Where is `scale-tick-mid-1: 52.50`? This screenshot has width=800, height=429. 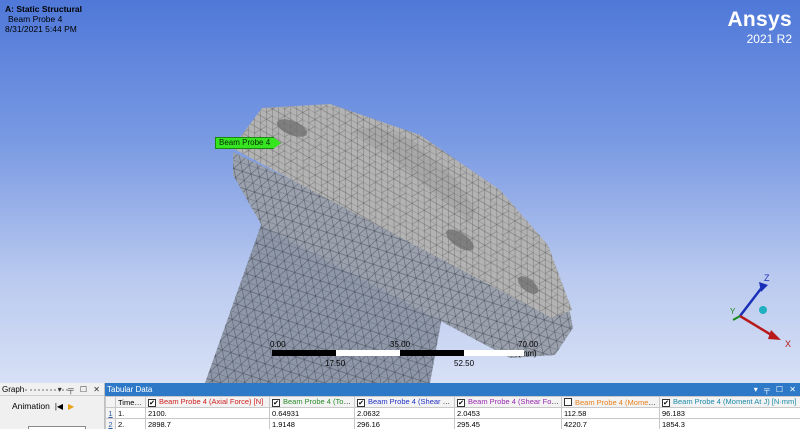 scale-tick-mid-1: 52.50 is located at coordinates (464, 363).